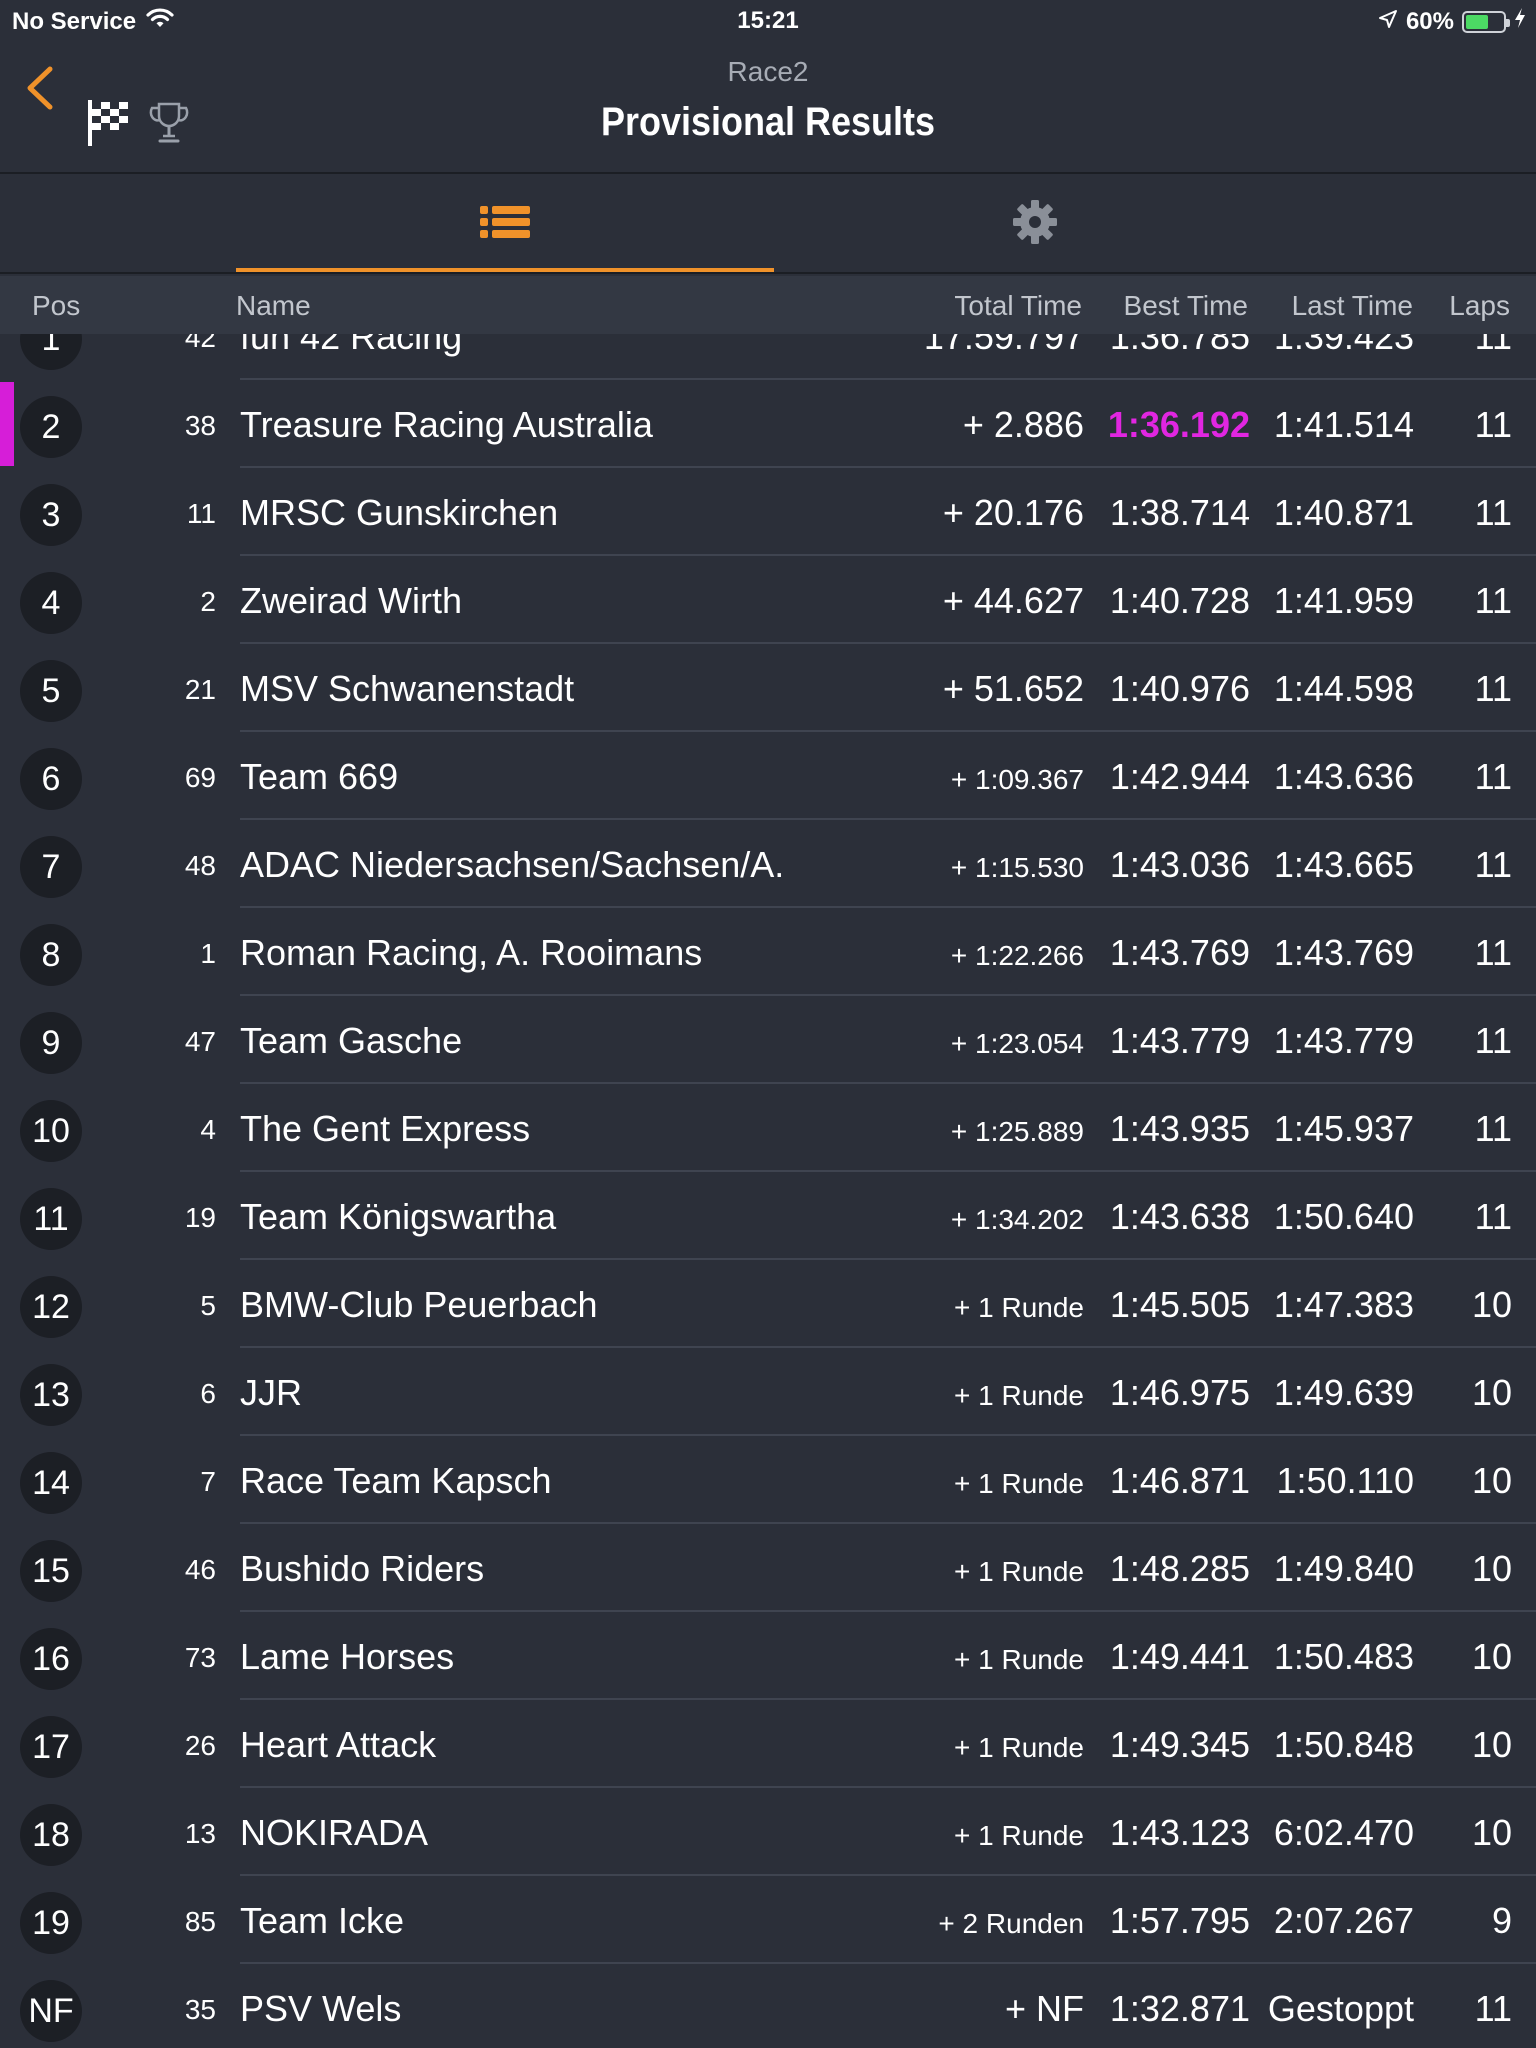  What do you see at coordinates (768, 2006) in the screenshot?
I see `table-row: NF 35 PSV Wels + NF 1:32.871 Gestoppt 11` at bounding box center [768, 2006].